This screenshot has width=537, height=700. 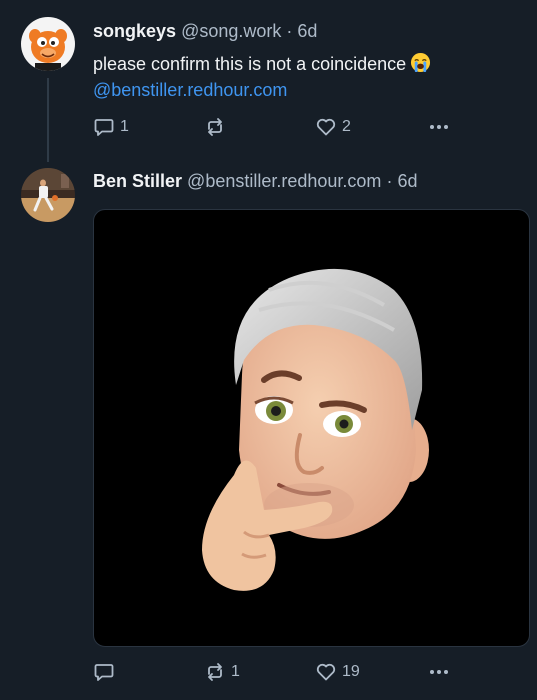 I want to click on basketball-player-avatar-icon, so click(x=48, y=195).